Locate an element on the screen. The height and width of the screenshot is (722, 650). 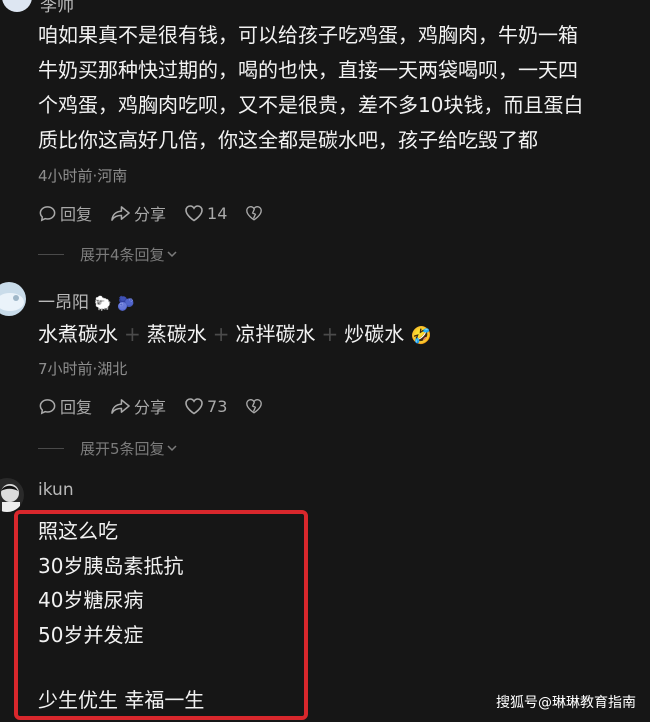
comment-body-part: 蒸碳水 is located at coordinates (176, 334).